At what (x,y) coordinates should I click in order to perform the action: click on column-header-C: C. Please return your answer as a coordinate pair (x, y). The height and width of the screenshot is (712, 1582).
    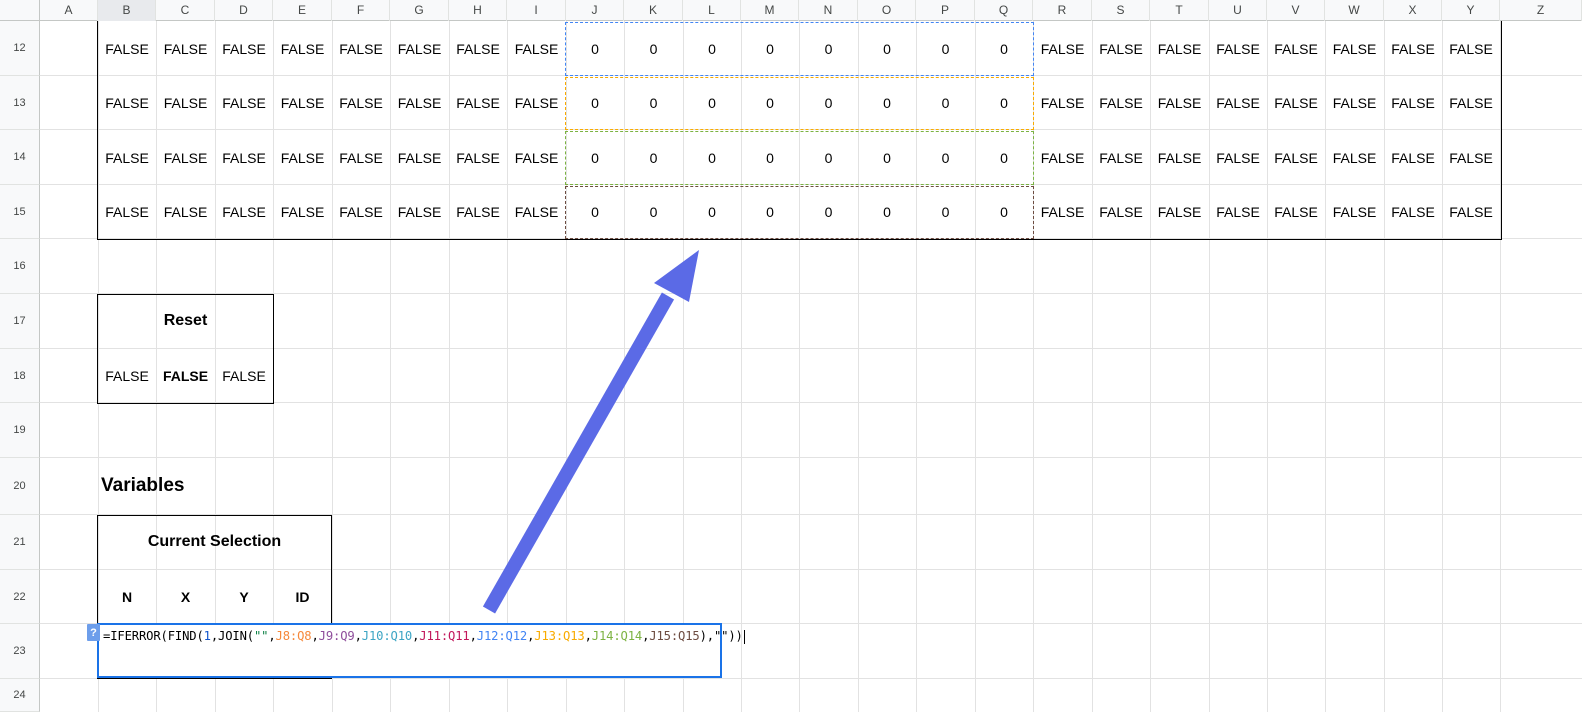
    Looking at the image, I should click on (185, 10).